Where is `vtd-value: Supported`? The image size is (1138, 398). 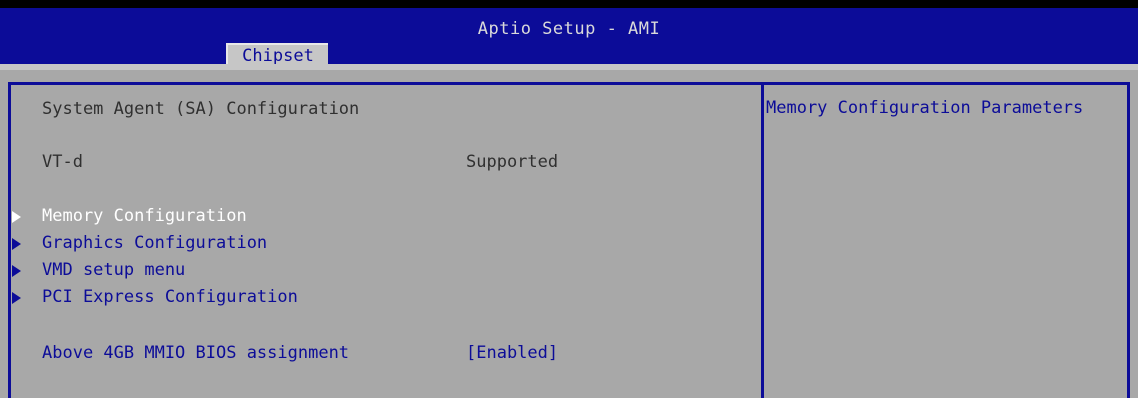
vtd-value: Supported is located at coordinates (512, 162).